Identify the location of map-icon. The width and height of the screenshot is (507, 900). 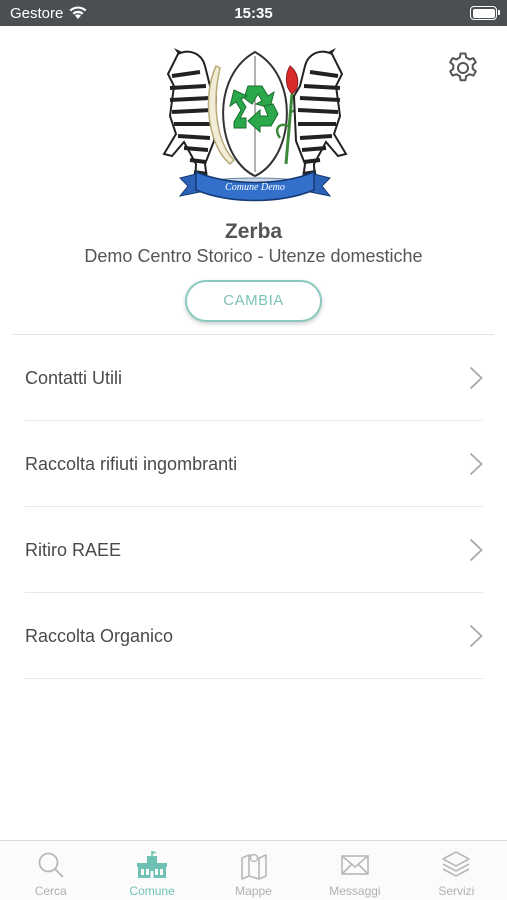
(253, 866).